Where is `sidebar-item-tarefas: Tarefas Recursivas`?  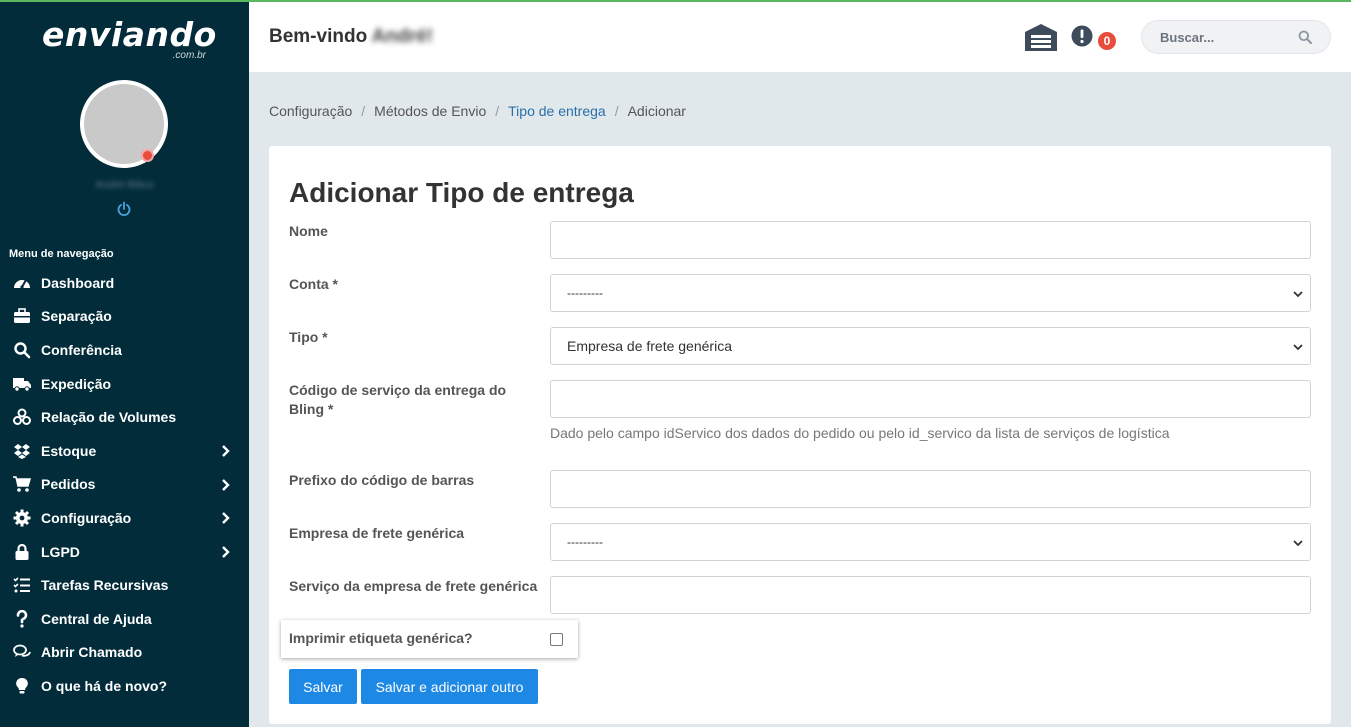 sidebar-item-tarefas: Tarefas Recursivas is located at coordinates (124, 585).